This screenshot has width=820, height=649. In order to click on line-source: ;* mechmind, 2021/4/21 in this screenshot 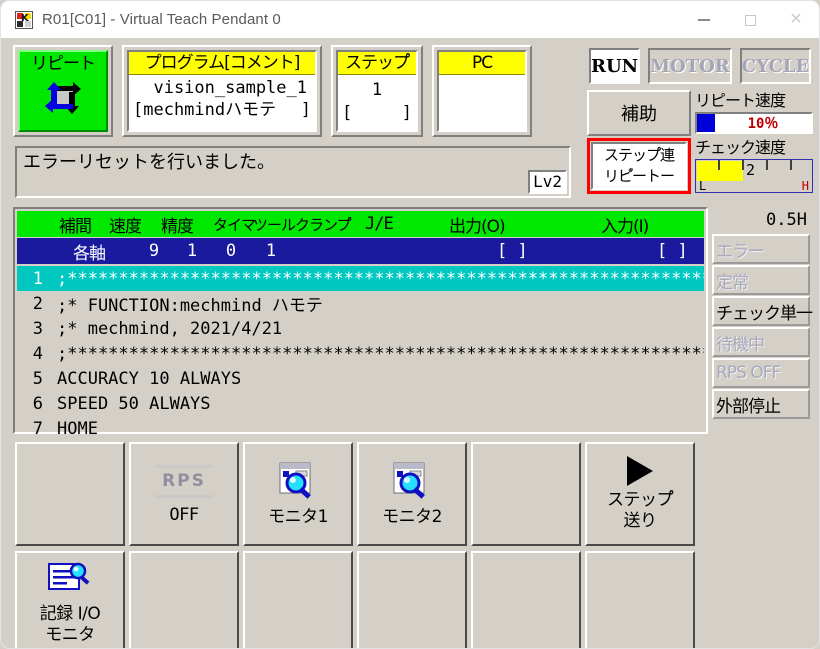, I will do `click(170, 328)`.